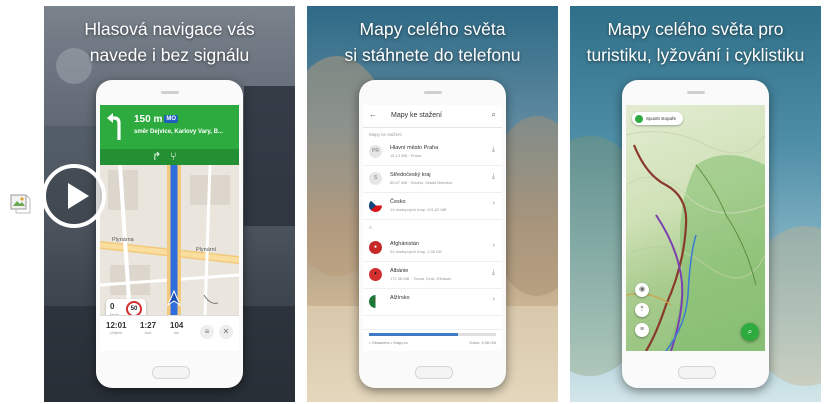  I want to click on algeria-flag-icon: ☾, so click(375, 301).